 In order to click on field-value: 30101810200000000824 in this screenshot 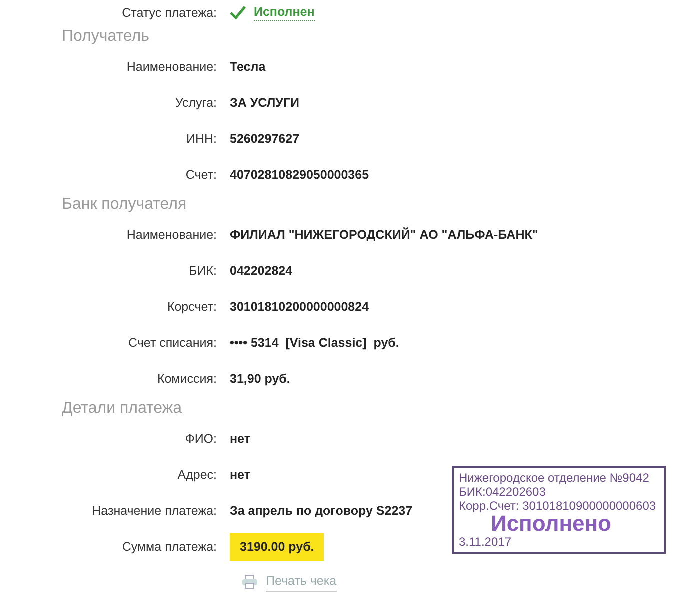, I will do `click(300, 307)`.